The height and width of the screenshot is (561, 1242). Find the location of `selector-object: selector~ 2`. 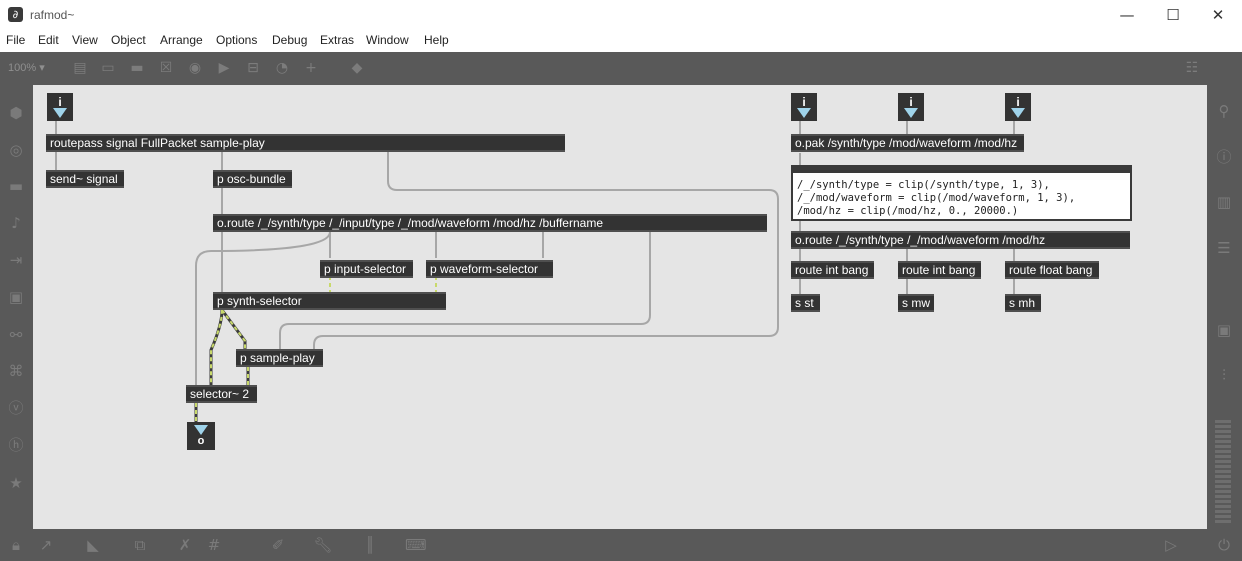

selector-object: selector~ 2 is located at coordinates (221, 394).